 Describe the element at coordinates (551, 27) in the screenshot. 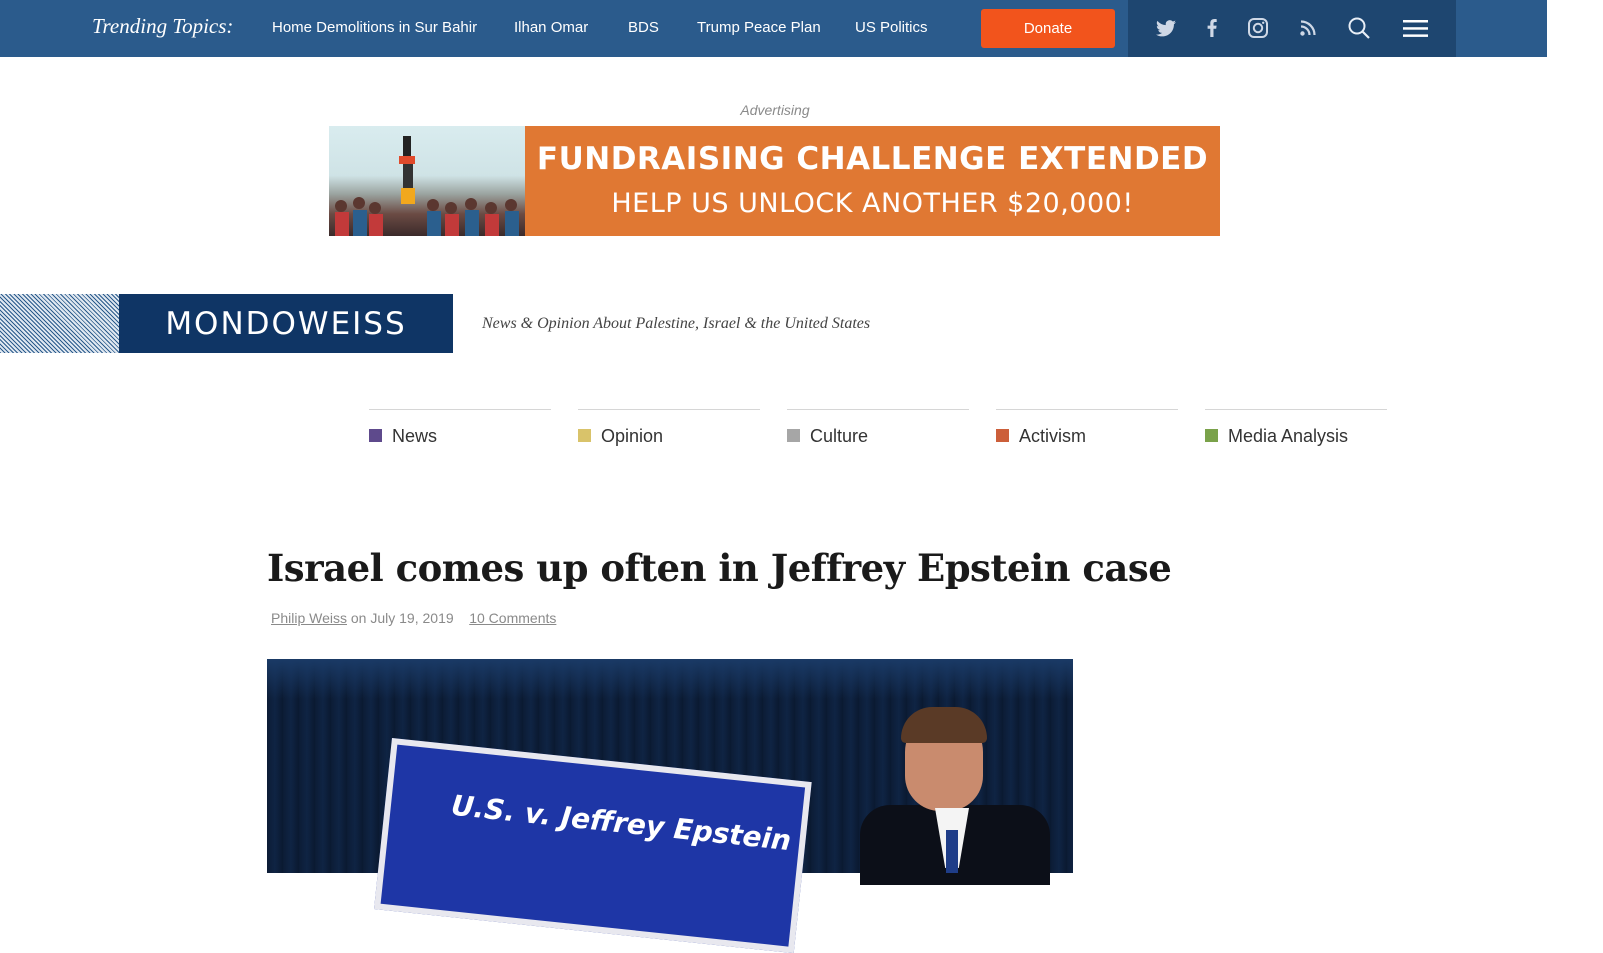

I see `topic-link-ilhan-omar: Ilhan Omar` at that location.